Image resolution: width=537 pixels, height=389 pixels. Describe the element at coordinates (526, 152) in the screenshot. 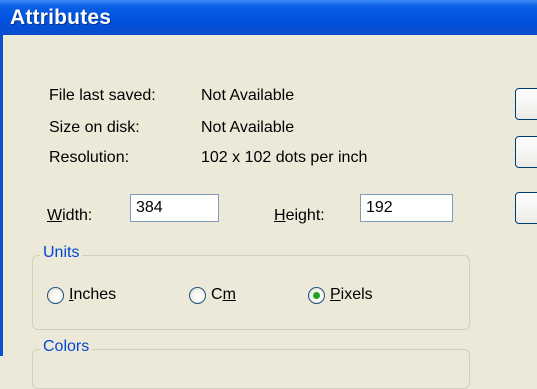

I see `cancel-button` at that location.